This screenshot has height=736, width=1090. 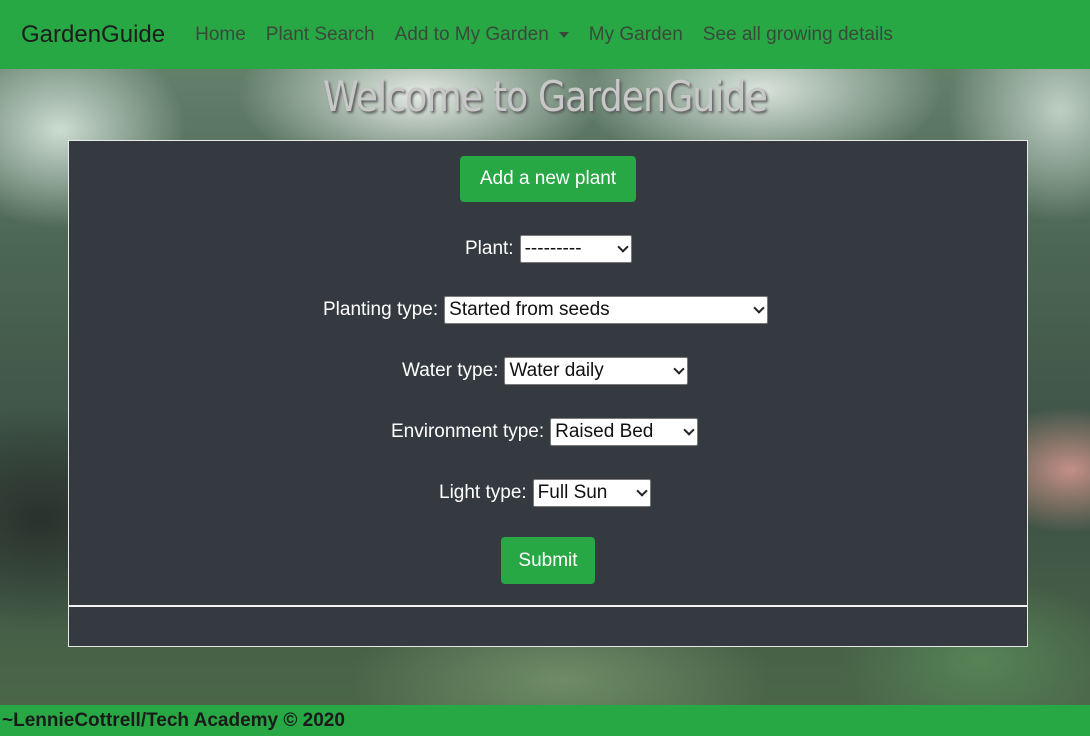 What do you see at coordinates (545, 720) in the screenshot?
I see `footer: ~LennieCottrell/Tech Academy © 2020` at bounding box center [545, 720].